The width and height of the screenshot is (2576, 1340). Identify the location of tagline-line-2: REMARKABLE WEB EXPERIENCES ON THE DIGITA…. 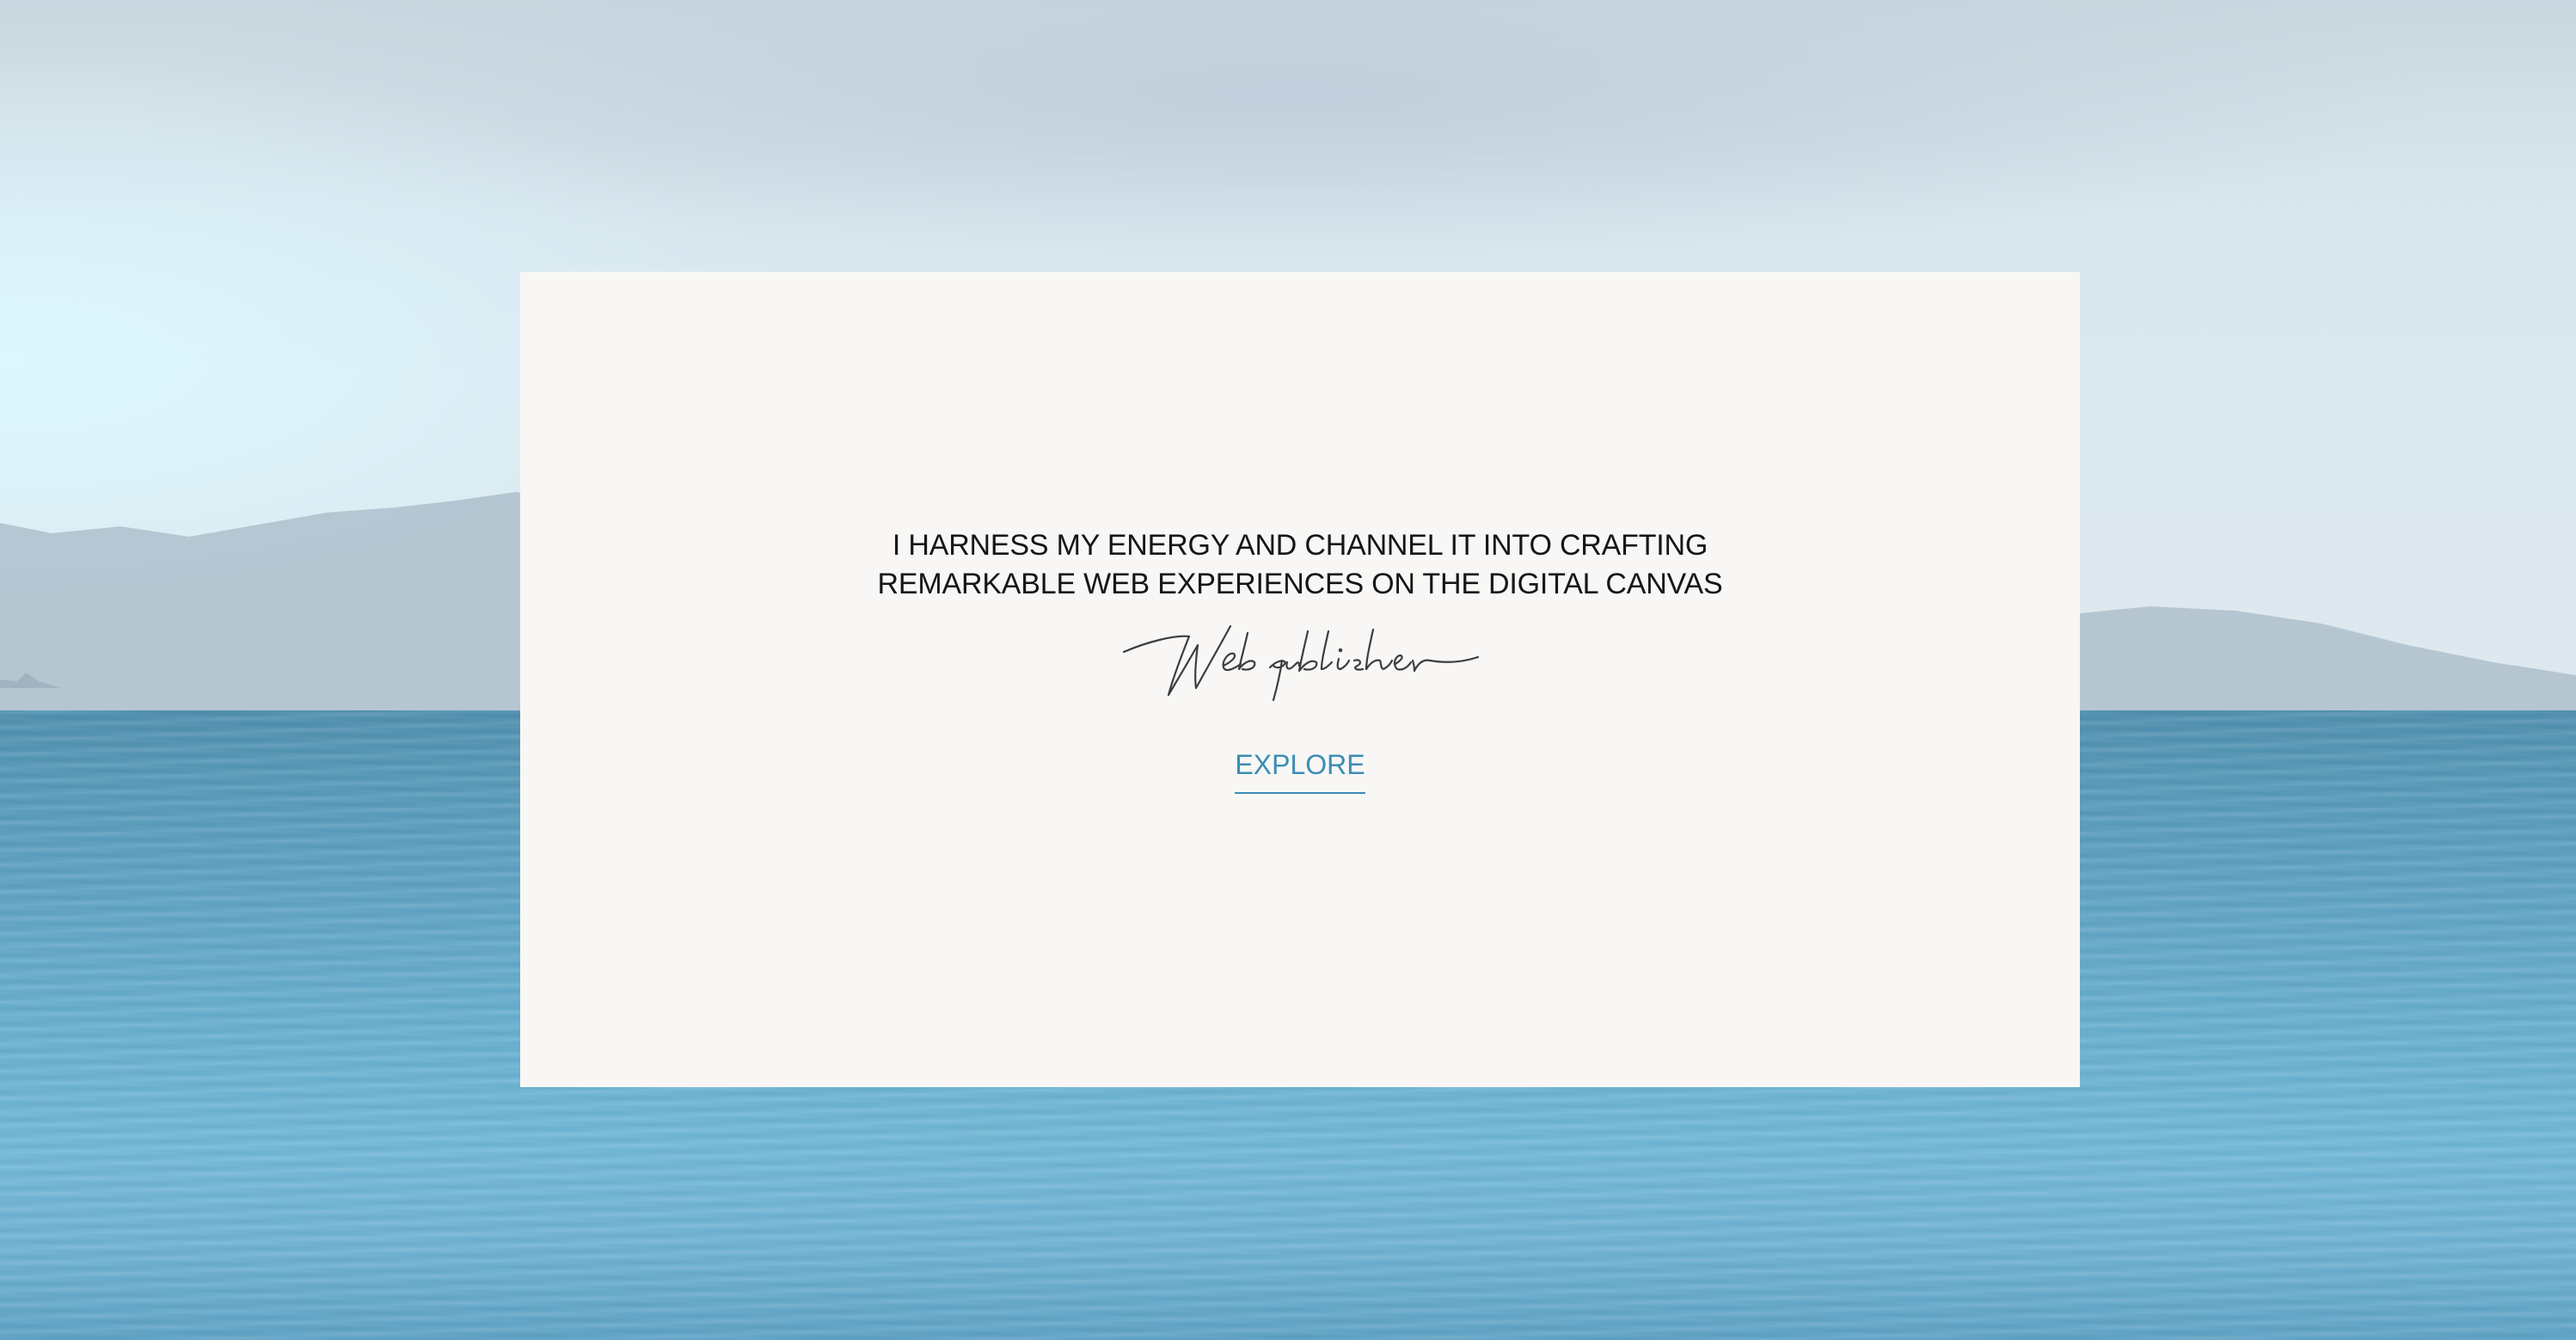
(1300, 584).